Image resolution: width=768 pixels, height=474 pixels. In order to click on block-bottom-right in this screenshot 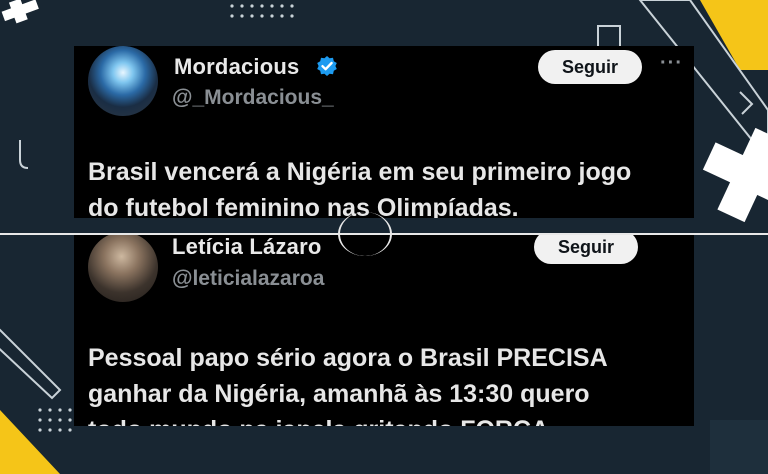, I will do `click(739, 447)`.